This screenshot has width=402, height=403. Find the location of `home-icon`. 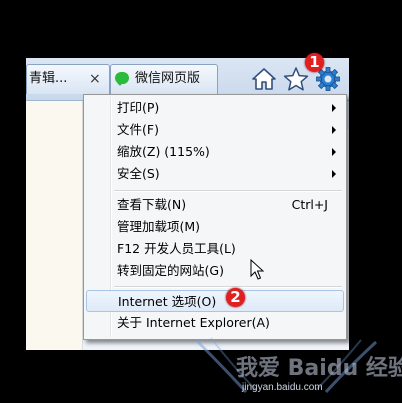

home-icon is located at coordinates (264, 79).